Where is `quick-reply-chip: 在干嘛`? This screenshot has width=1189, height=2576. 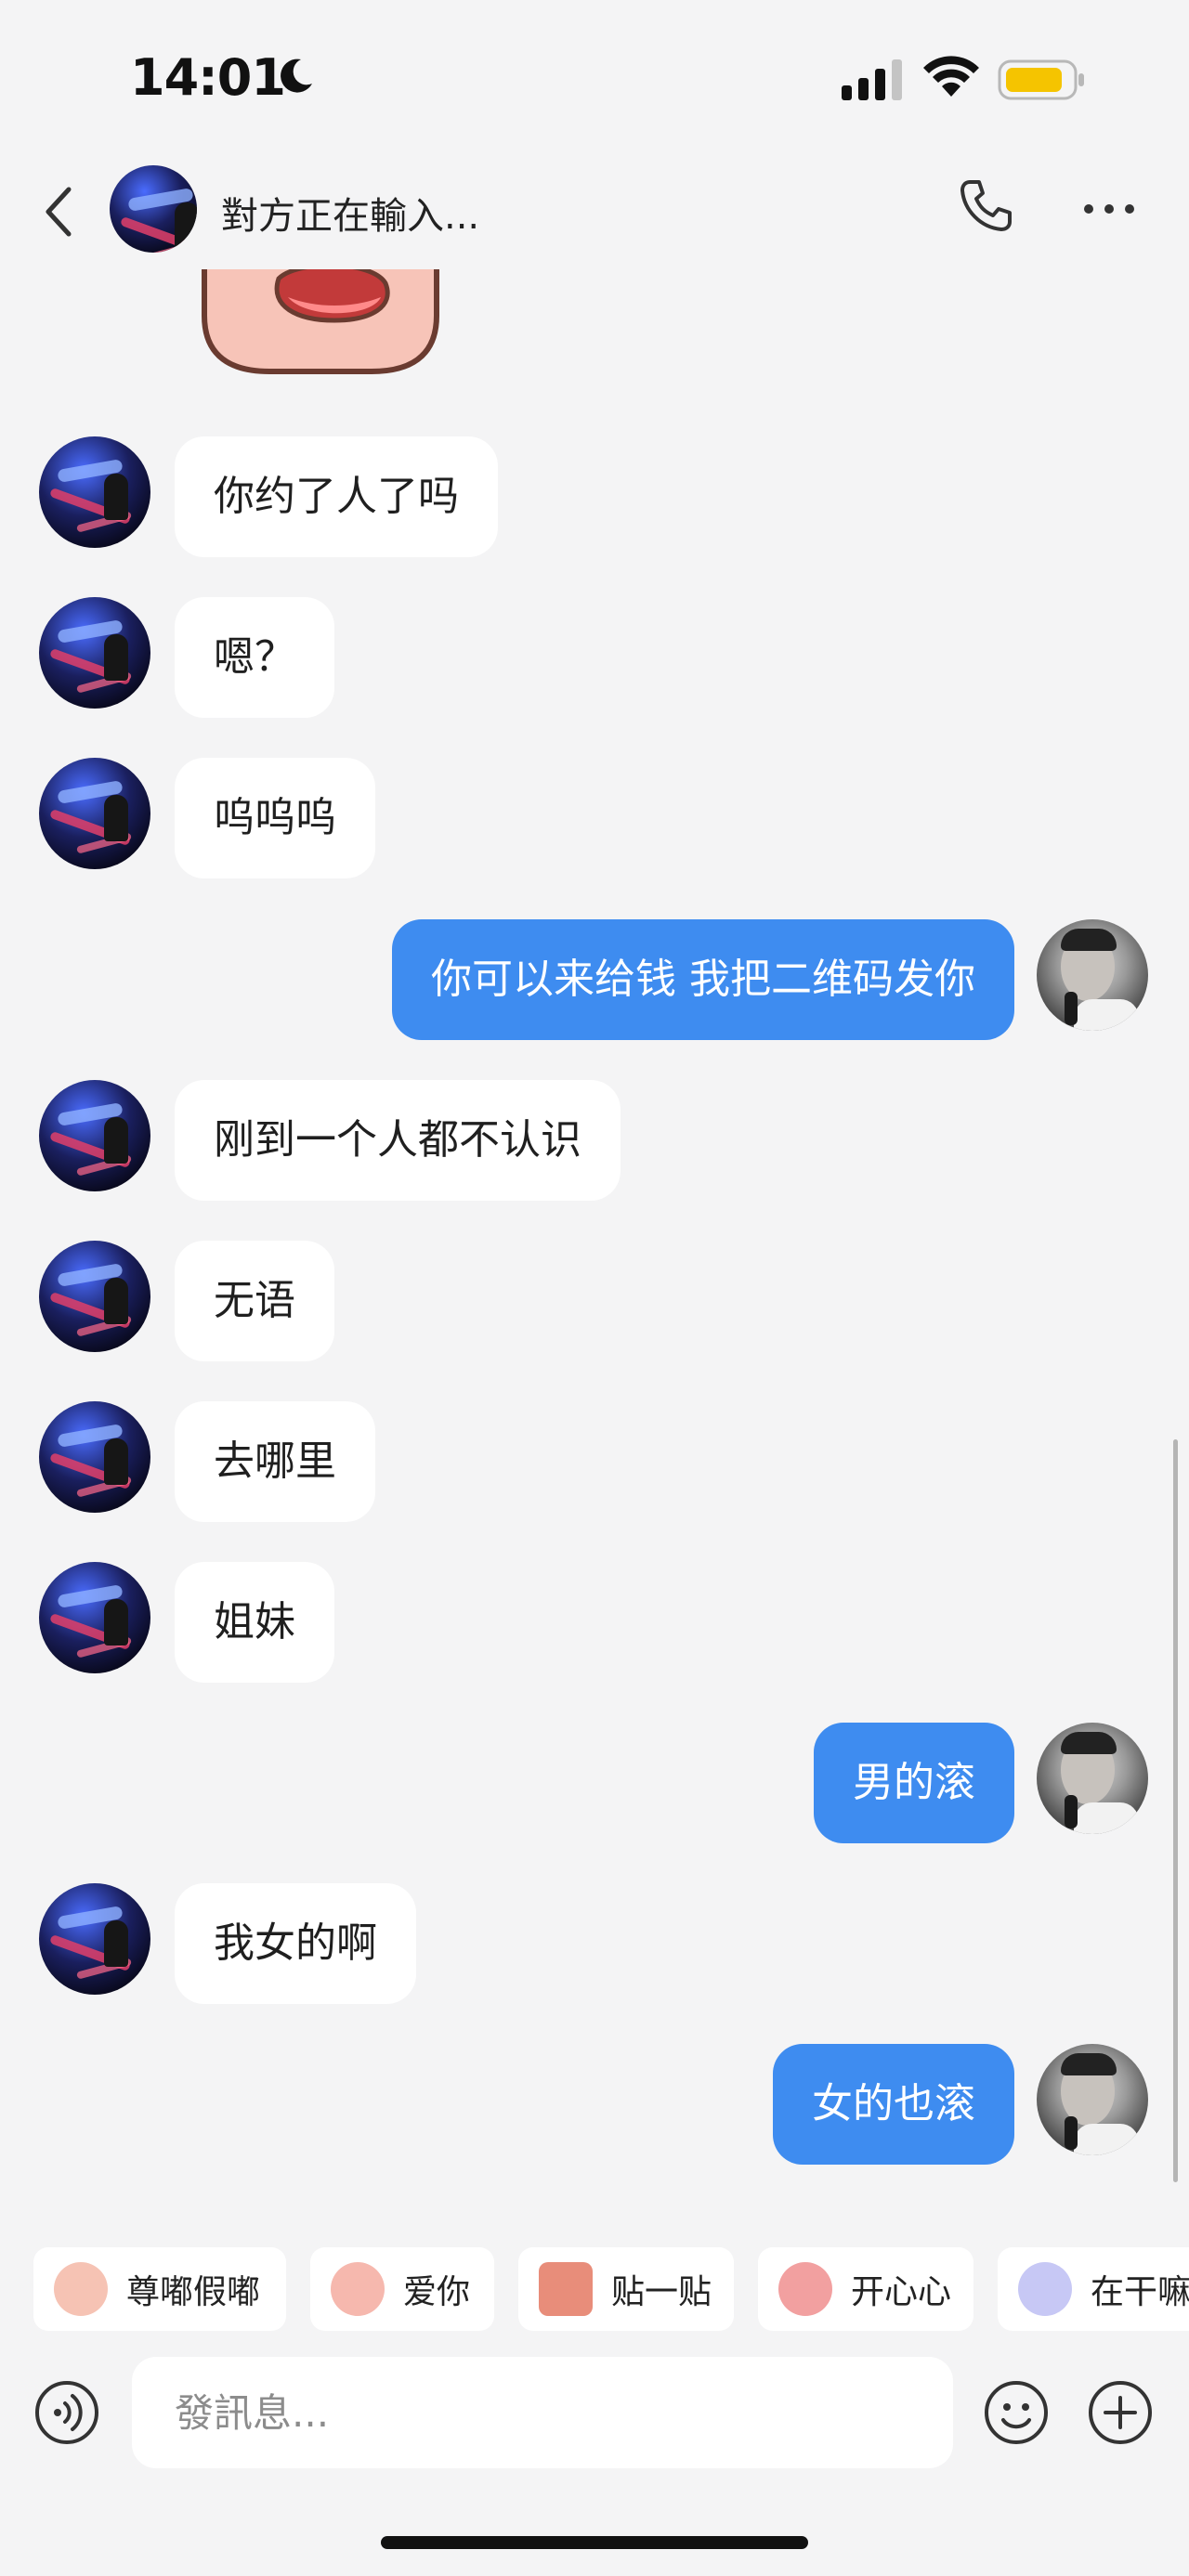
quick-reply-chip: 在干嘛 is located at coordinates (1093, 2289).